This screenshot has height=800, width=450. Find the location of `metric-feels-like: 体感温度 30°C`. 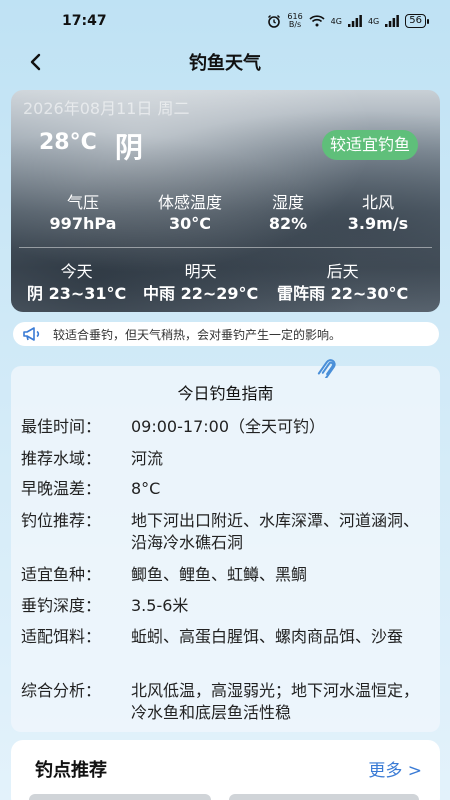

metric-feels-like: 体感温度 30°C is located at coordinates (190, 214).